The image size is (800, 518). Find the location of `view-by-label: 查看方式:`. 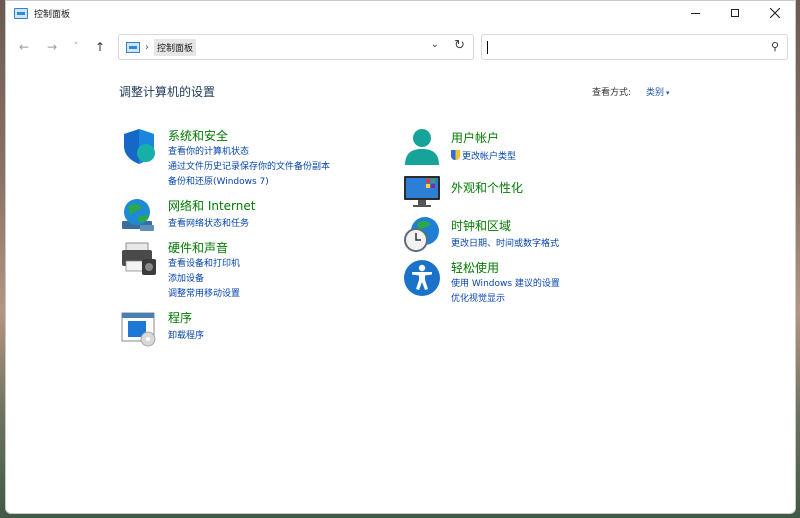

view-by-label: 查看方式: is located at coordinates (612, 93).